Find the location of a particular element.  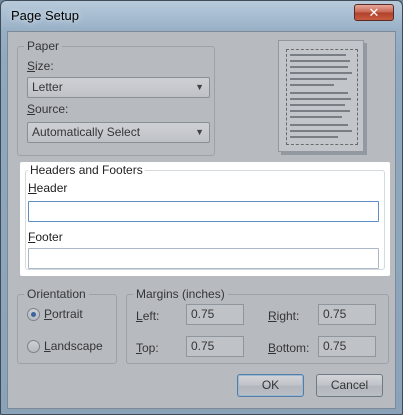

close-button: ✕ is located at coordinates (374, 12).